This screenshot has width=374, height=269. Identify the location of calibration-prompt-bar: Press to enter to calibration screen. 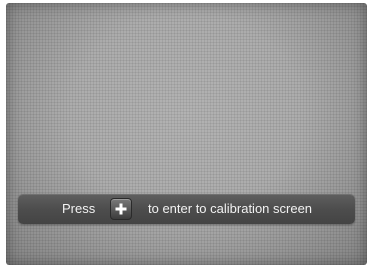
(186, 209).